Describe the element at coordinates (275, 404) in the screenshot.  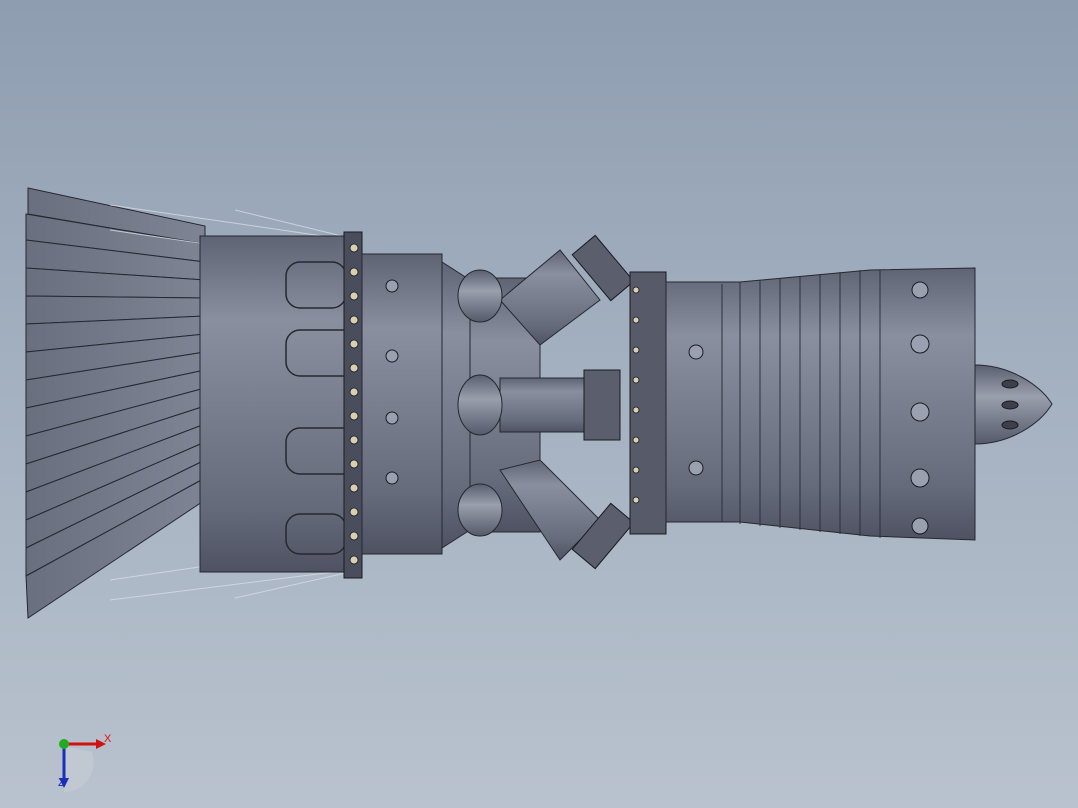
I see `nozzle-barrel` at that location.